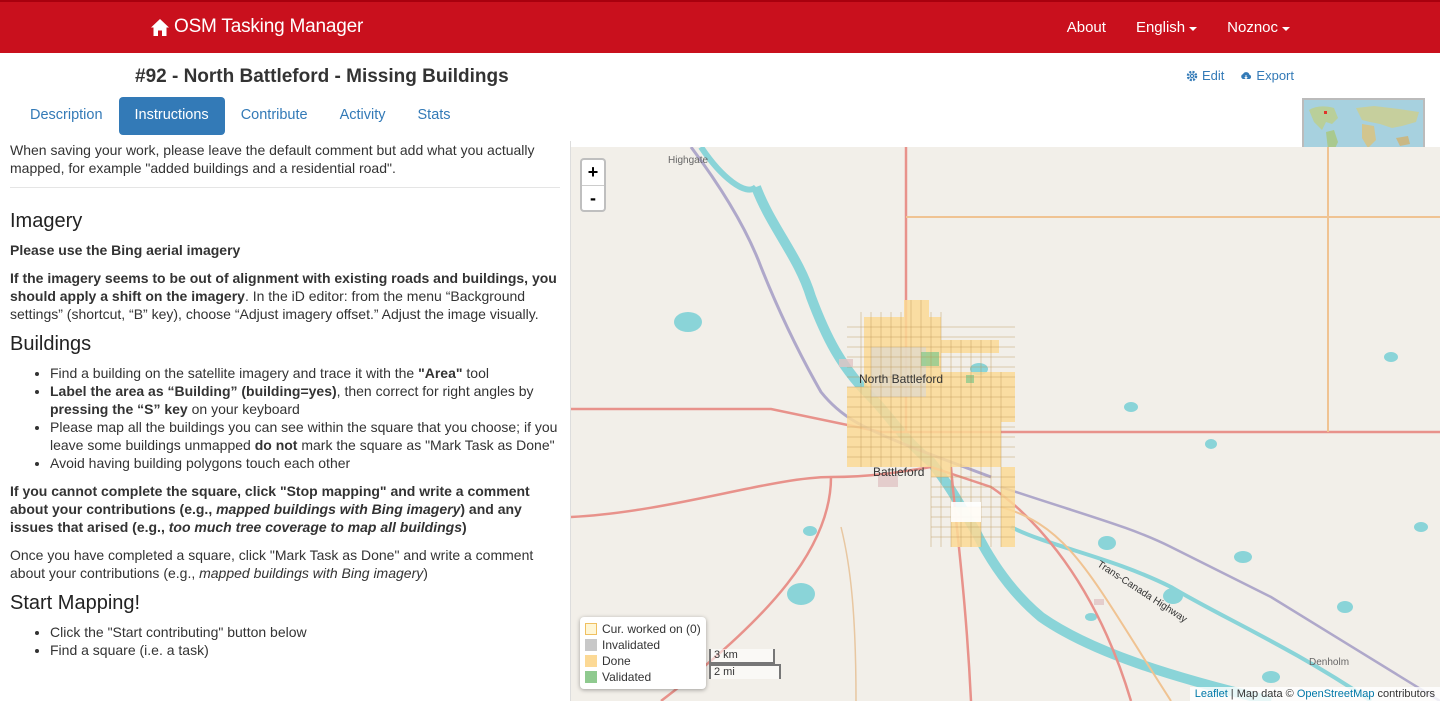 The height and width of the screenshot is (701, 1440). I want to click on map-label-battleford: Battleford, so click(899, 472).